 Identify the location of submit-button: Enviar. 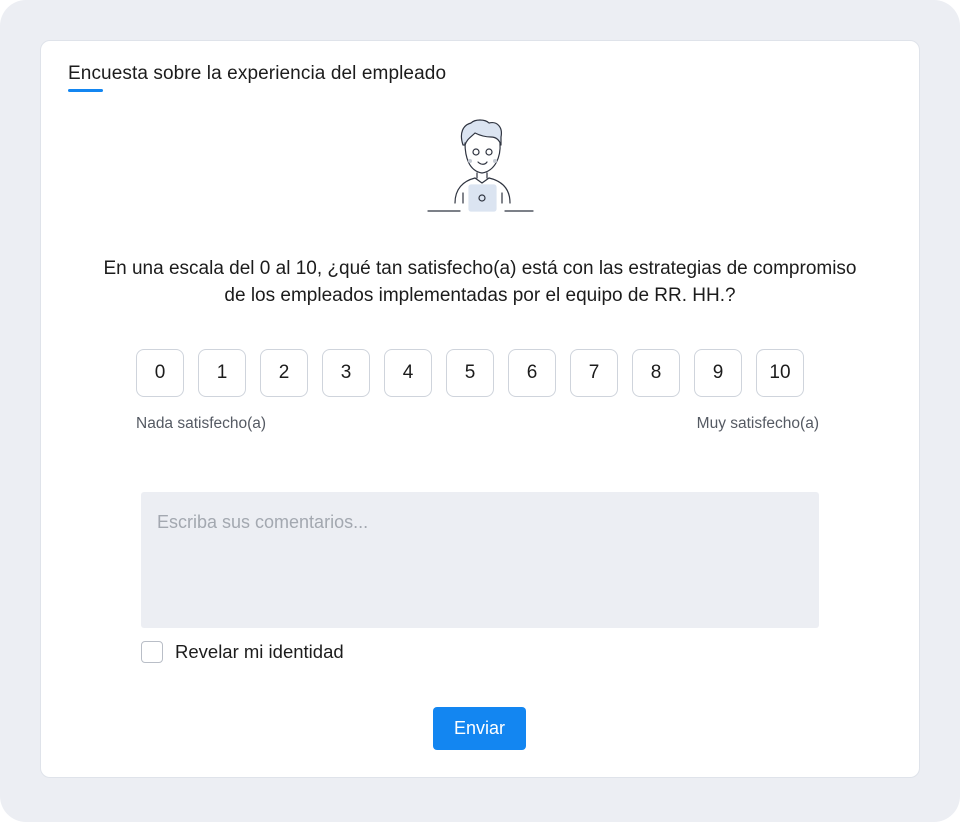
(479, 728).